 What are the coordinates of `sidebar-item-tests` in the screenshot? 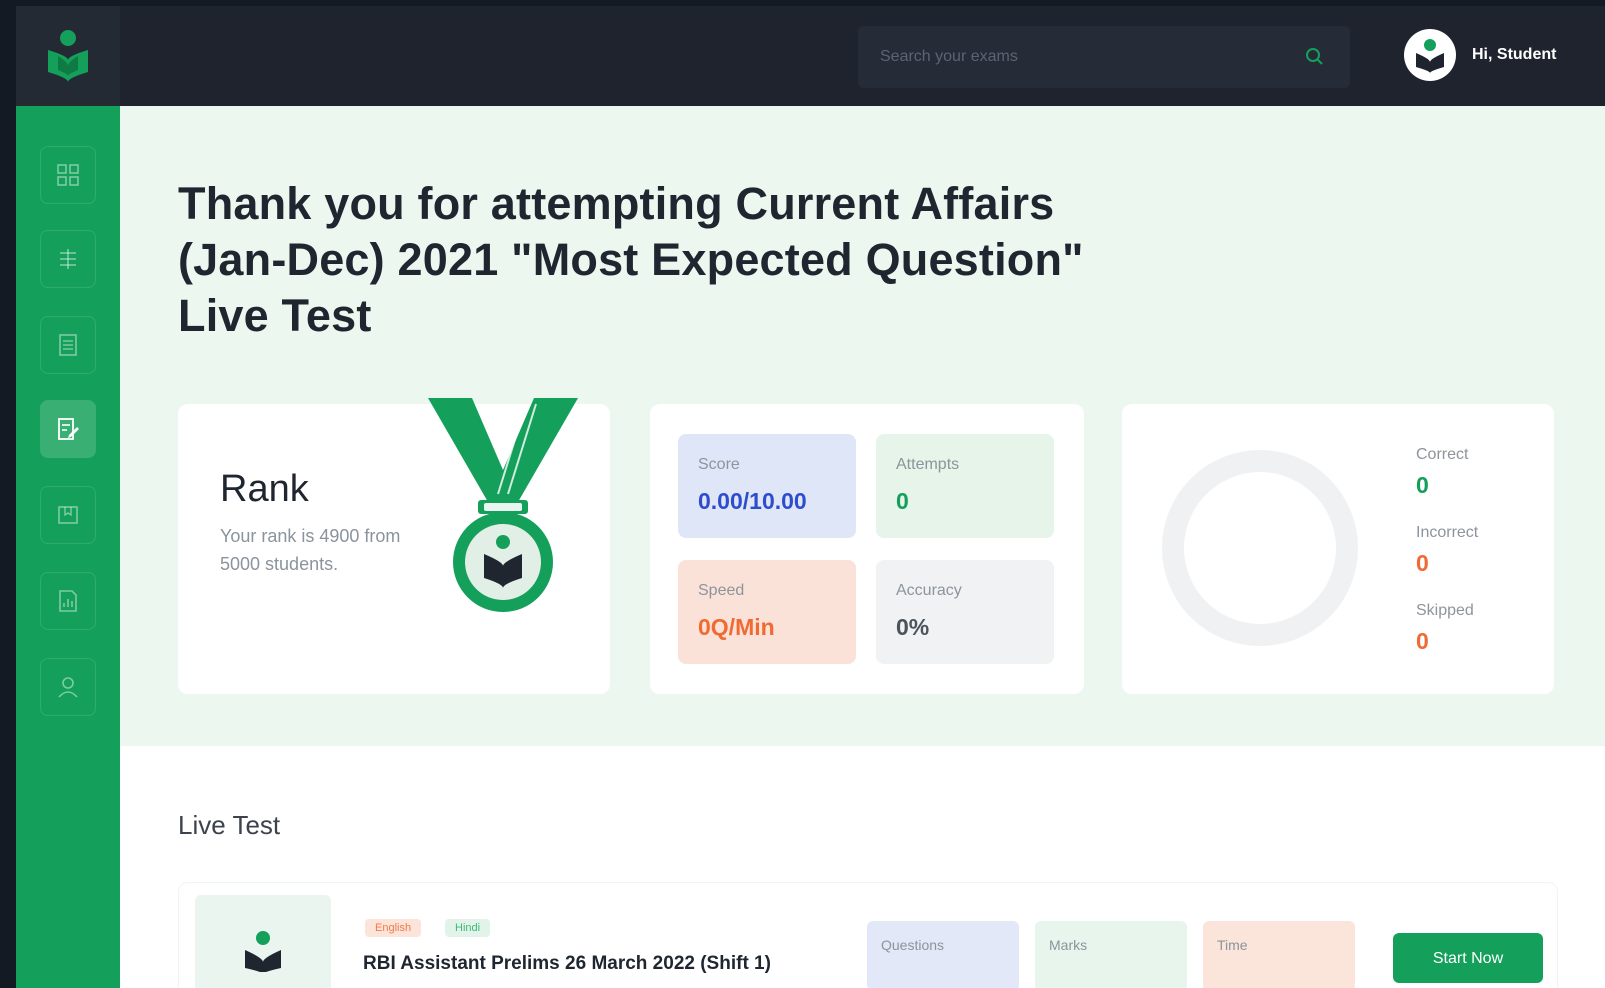 It's located at (68, 429).